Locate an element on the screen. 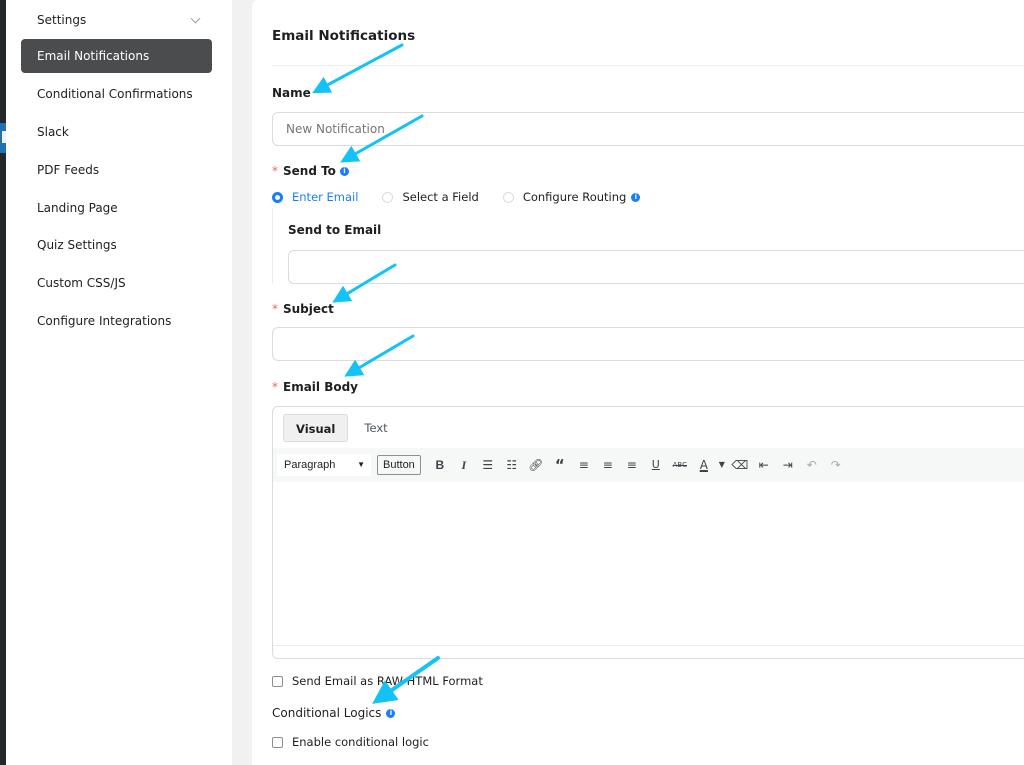 The width and height of the screenshot is (1024, 765). send-to-email-input is located at coordinates (656, 267).